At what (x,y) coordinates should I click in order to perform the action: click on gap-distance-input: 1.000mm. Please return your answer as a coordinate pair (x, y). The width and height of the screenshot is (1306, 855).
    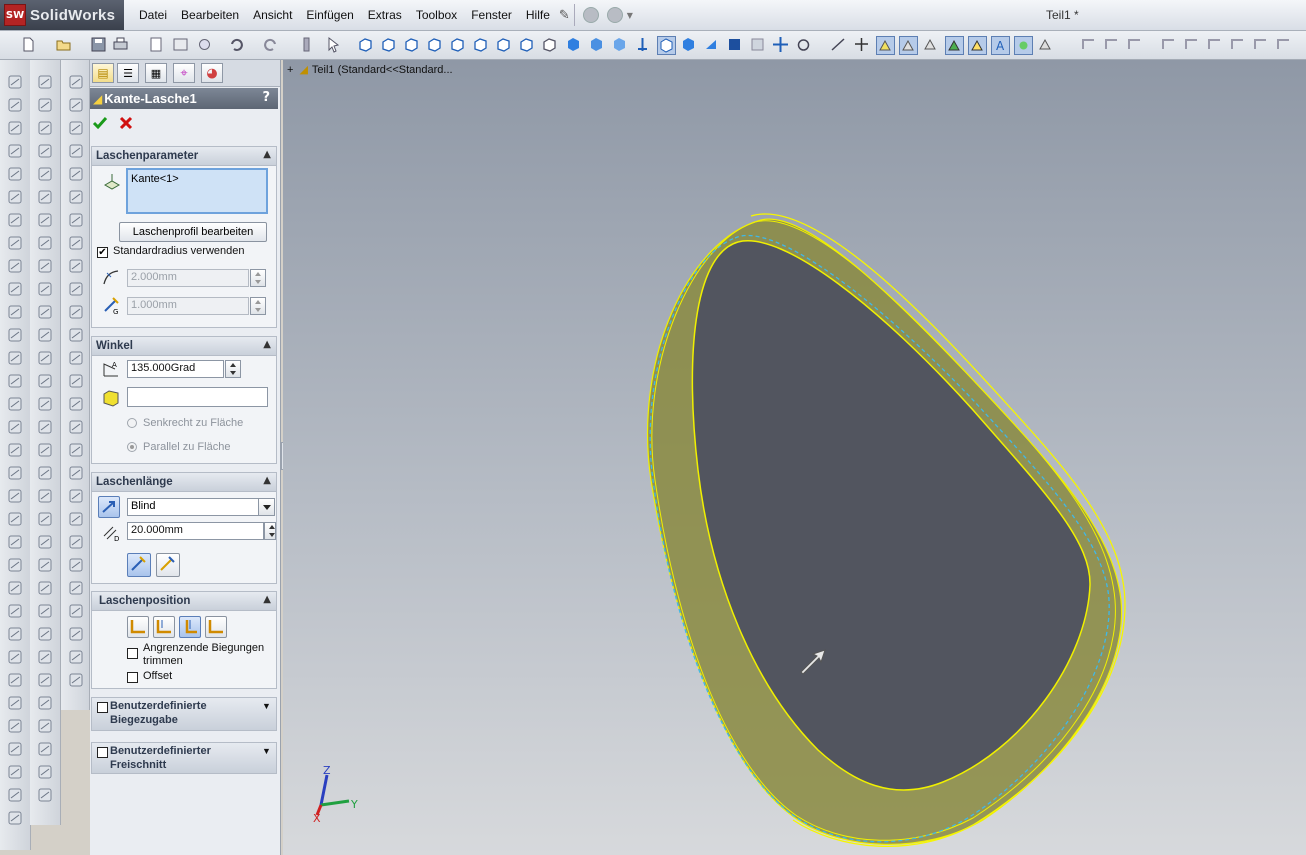
    Looking at the image, I should click on (188, 306).